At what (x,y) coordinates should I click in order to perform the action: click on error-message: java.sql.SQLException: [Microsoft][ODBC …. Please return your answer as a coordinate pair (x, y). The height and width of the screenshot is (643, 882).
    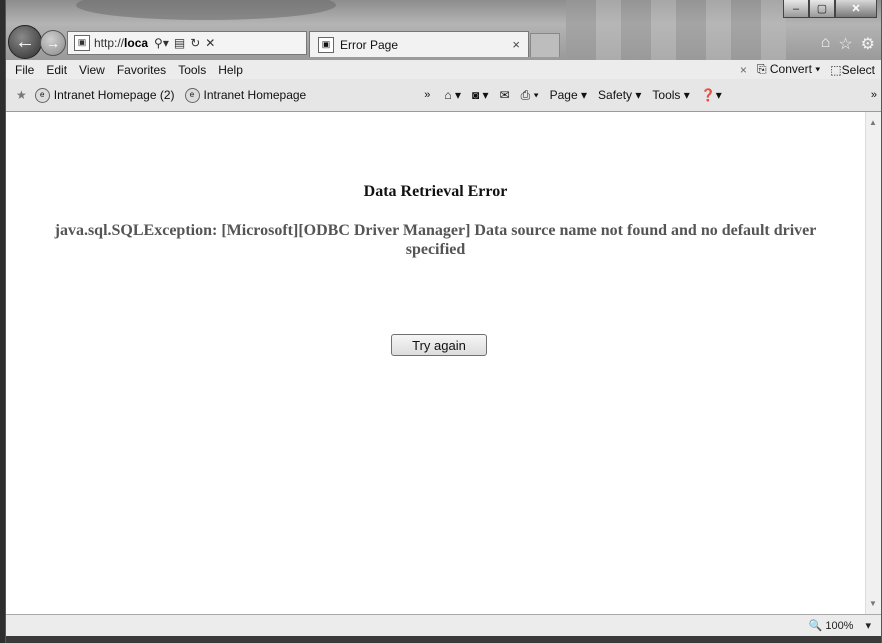
    Looking at the image, I should click on (435, 240).